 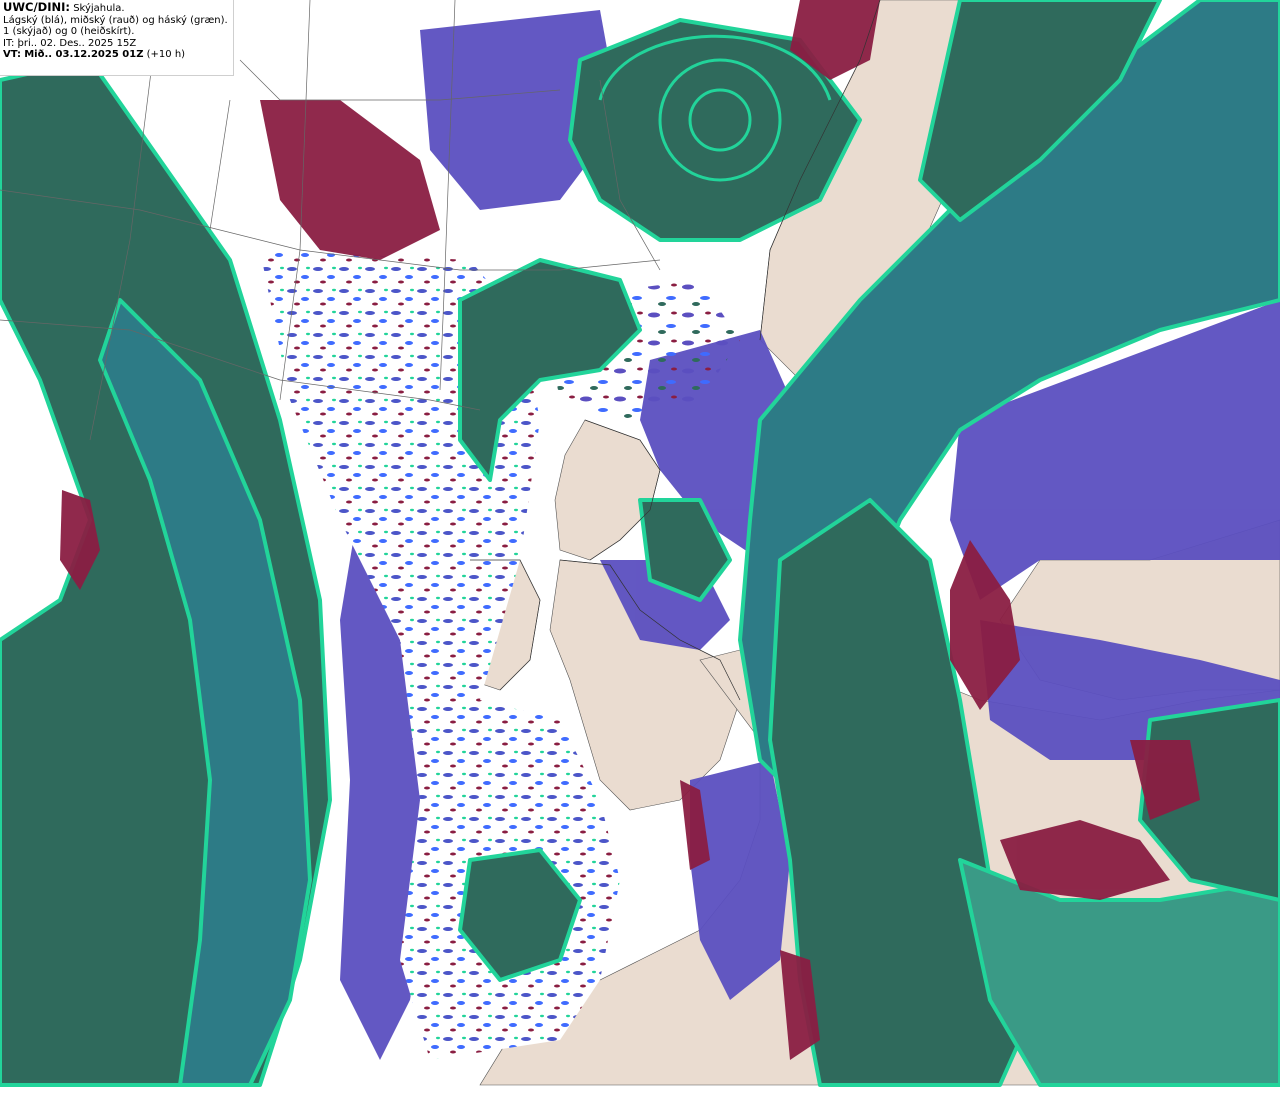 What do you see at coordinates (70, 43) in the screenshot?
I see `initial-time: IT: þri.. 02. Des.. 2025 15Z` at bounding box center [70, 43].